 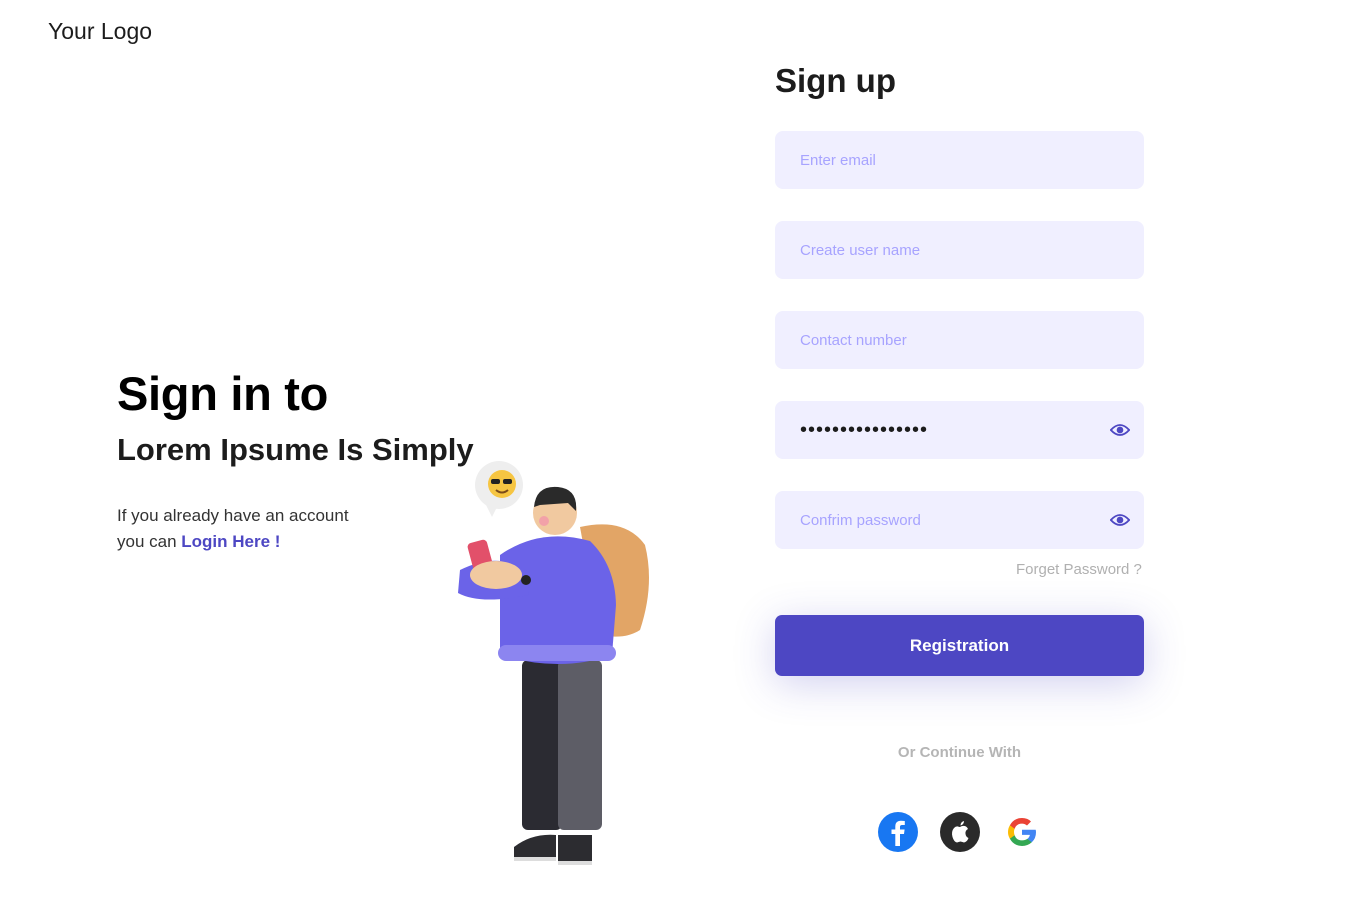 I want to click on contact-field-wrapper, so click(x=959, y=340).